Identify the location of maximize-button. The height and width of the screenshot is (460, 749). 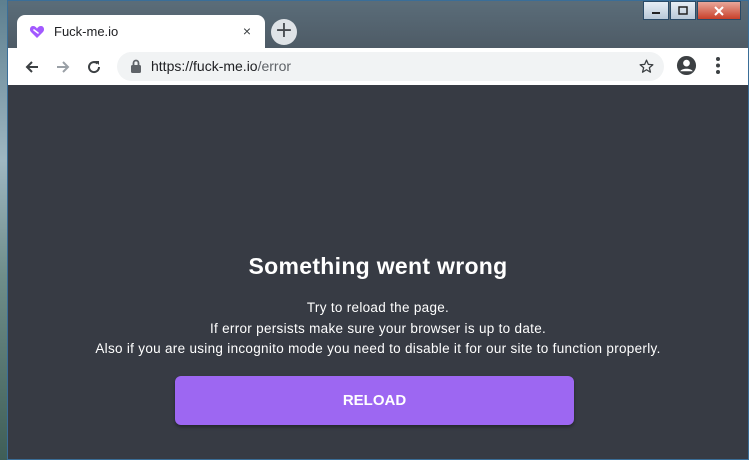
(683, 10).